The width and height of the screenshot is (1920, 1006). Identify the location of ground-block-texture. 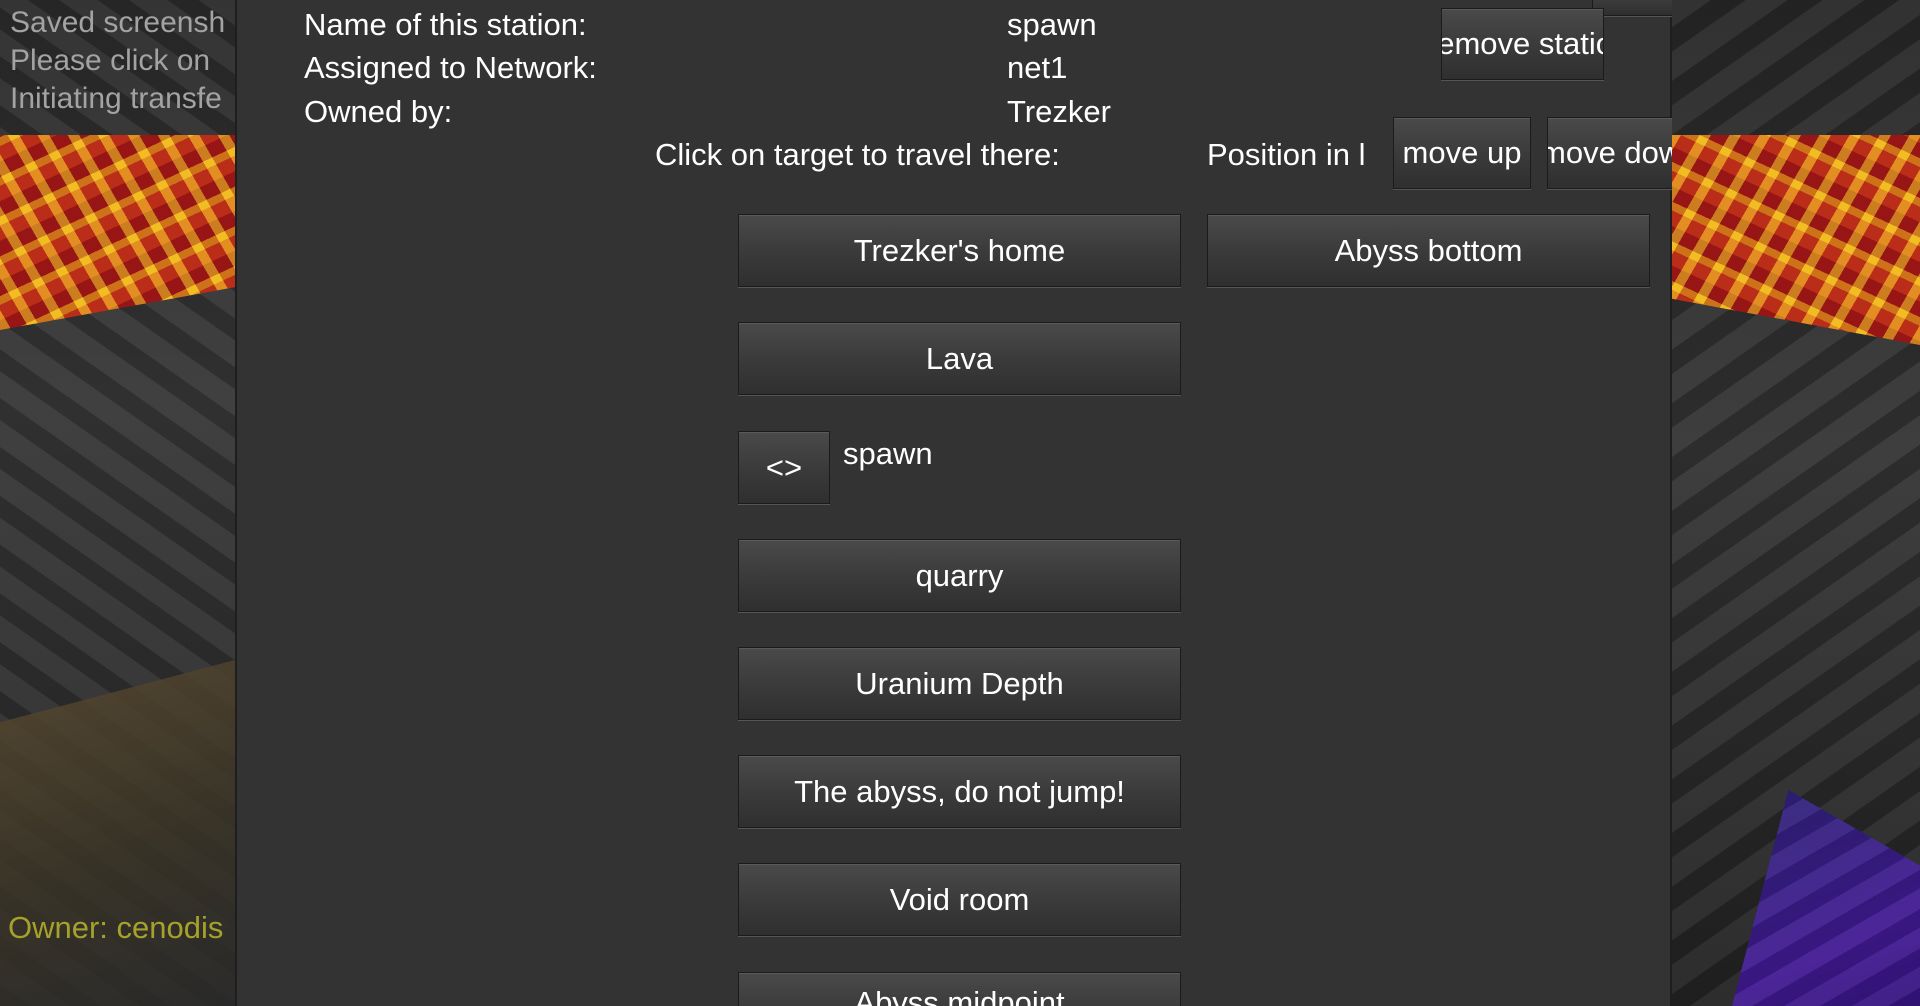
(117, 833).